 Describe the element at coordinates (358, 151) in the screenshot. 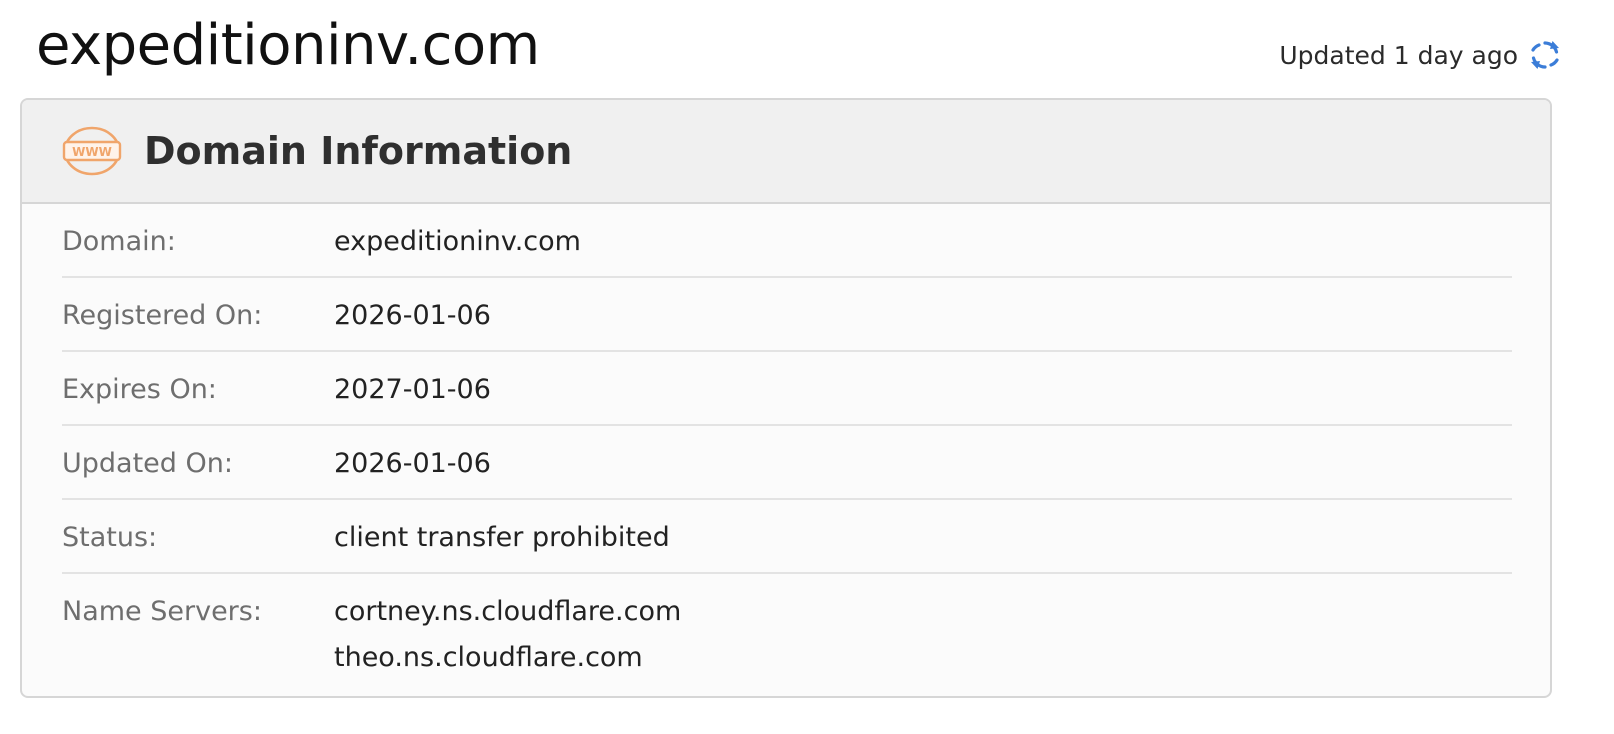

I see `card-title: Domain Information` at that location.